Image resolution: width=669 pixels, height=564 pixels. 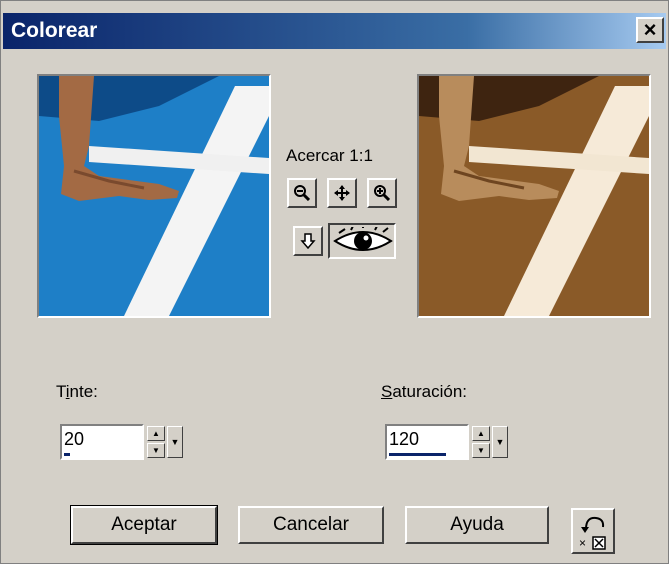 I want to click on eye-icon, so click(x=363, y=239).